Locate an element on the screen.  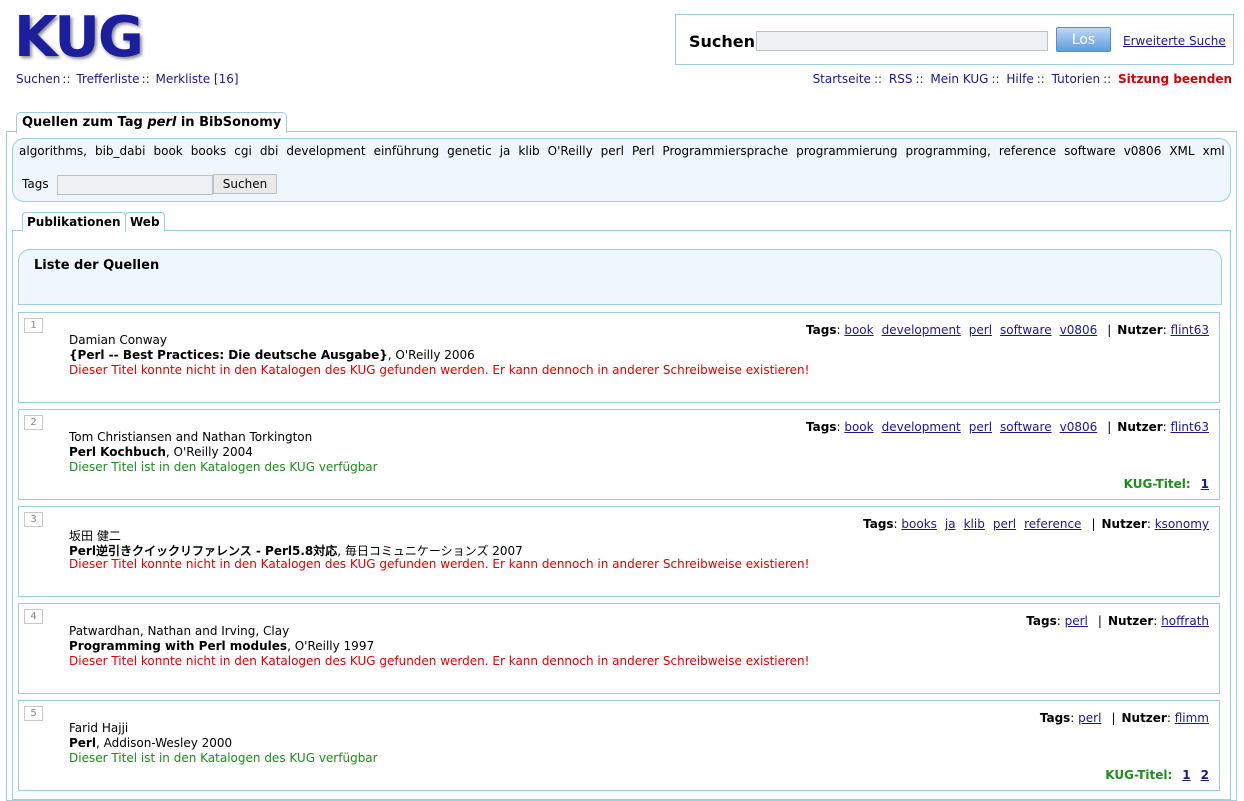
nav-results-link: Trefferliste is located at coordinates (107, 79).